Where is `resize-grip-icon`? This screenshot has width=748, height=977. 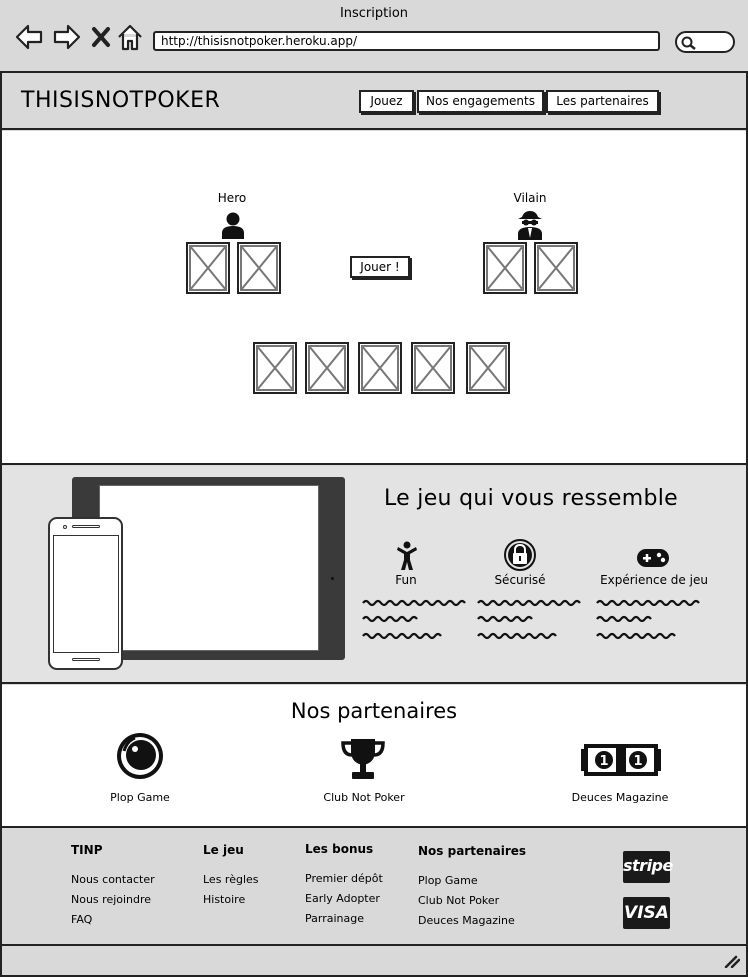
resize-grip-icon is located at coordinates (732, 962).